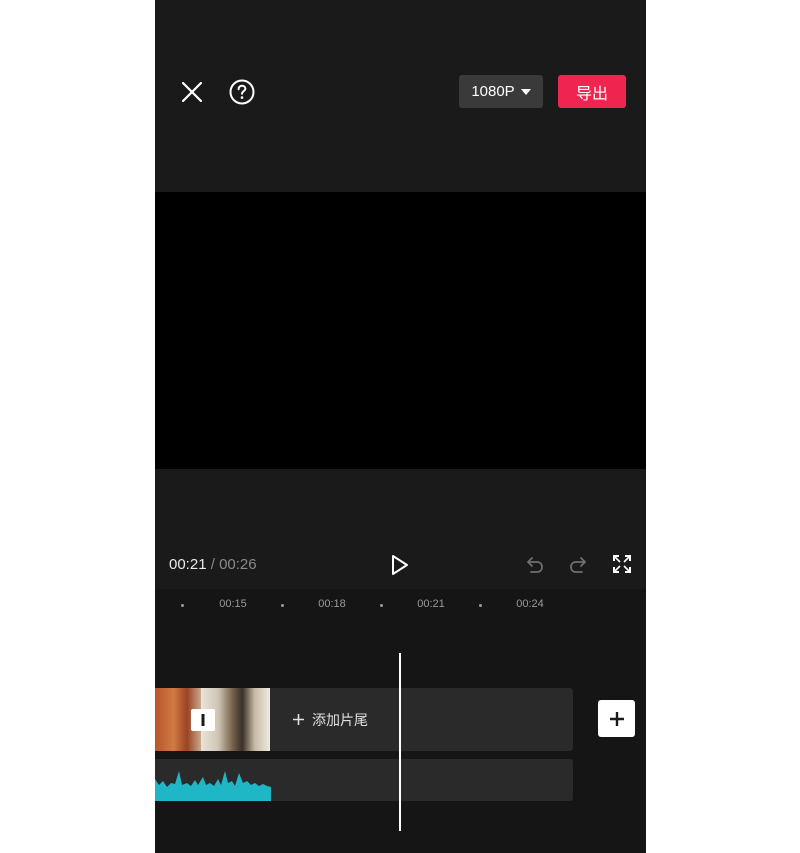  I want to click on ruler-tick: 00:24, so click(530, 604).